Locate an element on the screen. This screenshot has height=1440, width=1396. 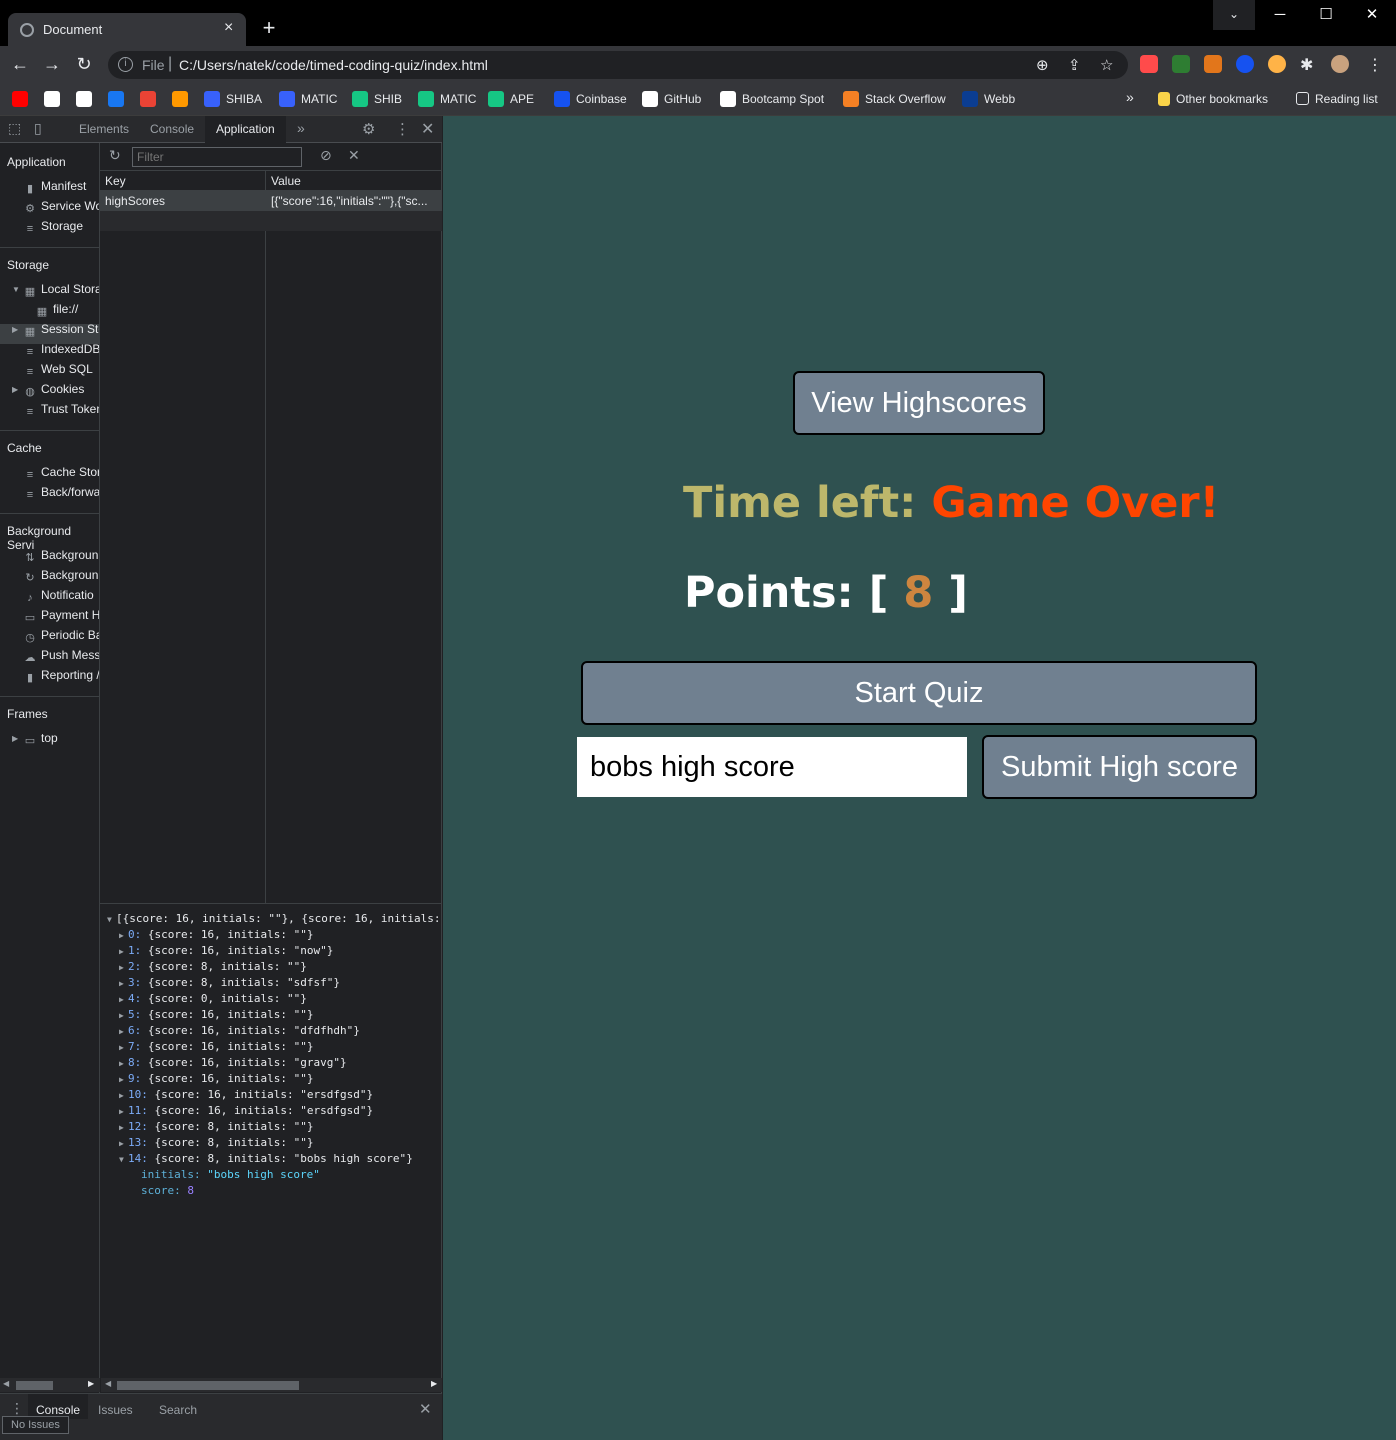
delete-selected-icon: ✕ is located at coordinates (354, 155).